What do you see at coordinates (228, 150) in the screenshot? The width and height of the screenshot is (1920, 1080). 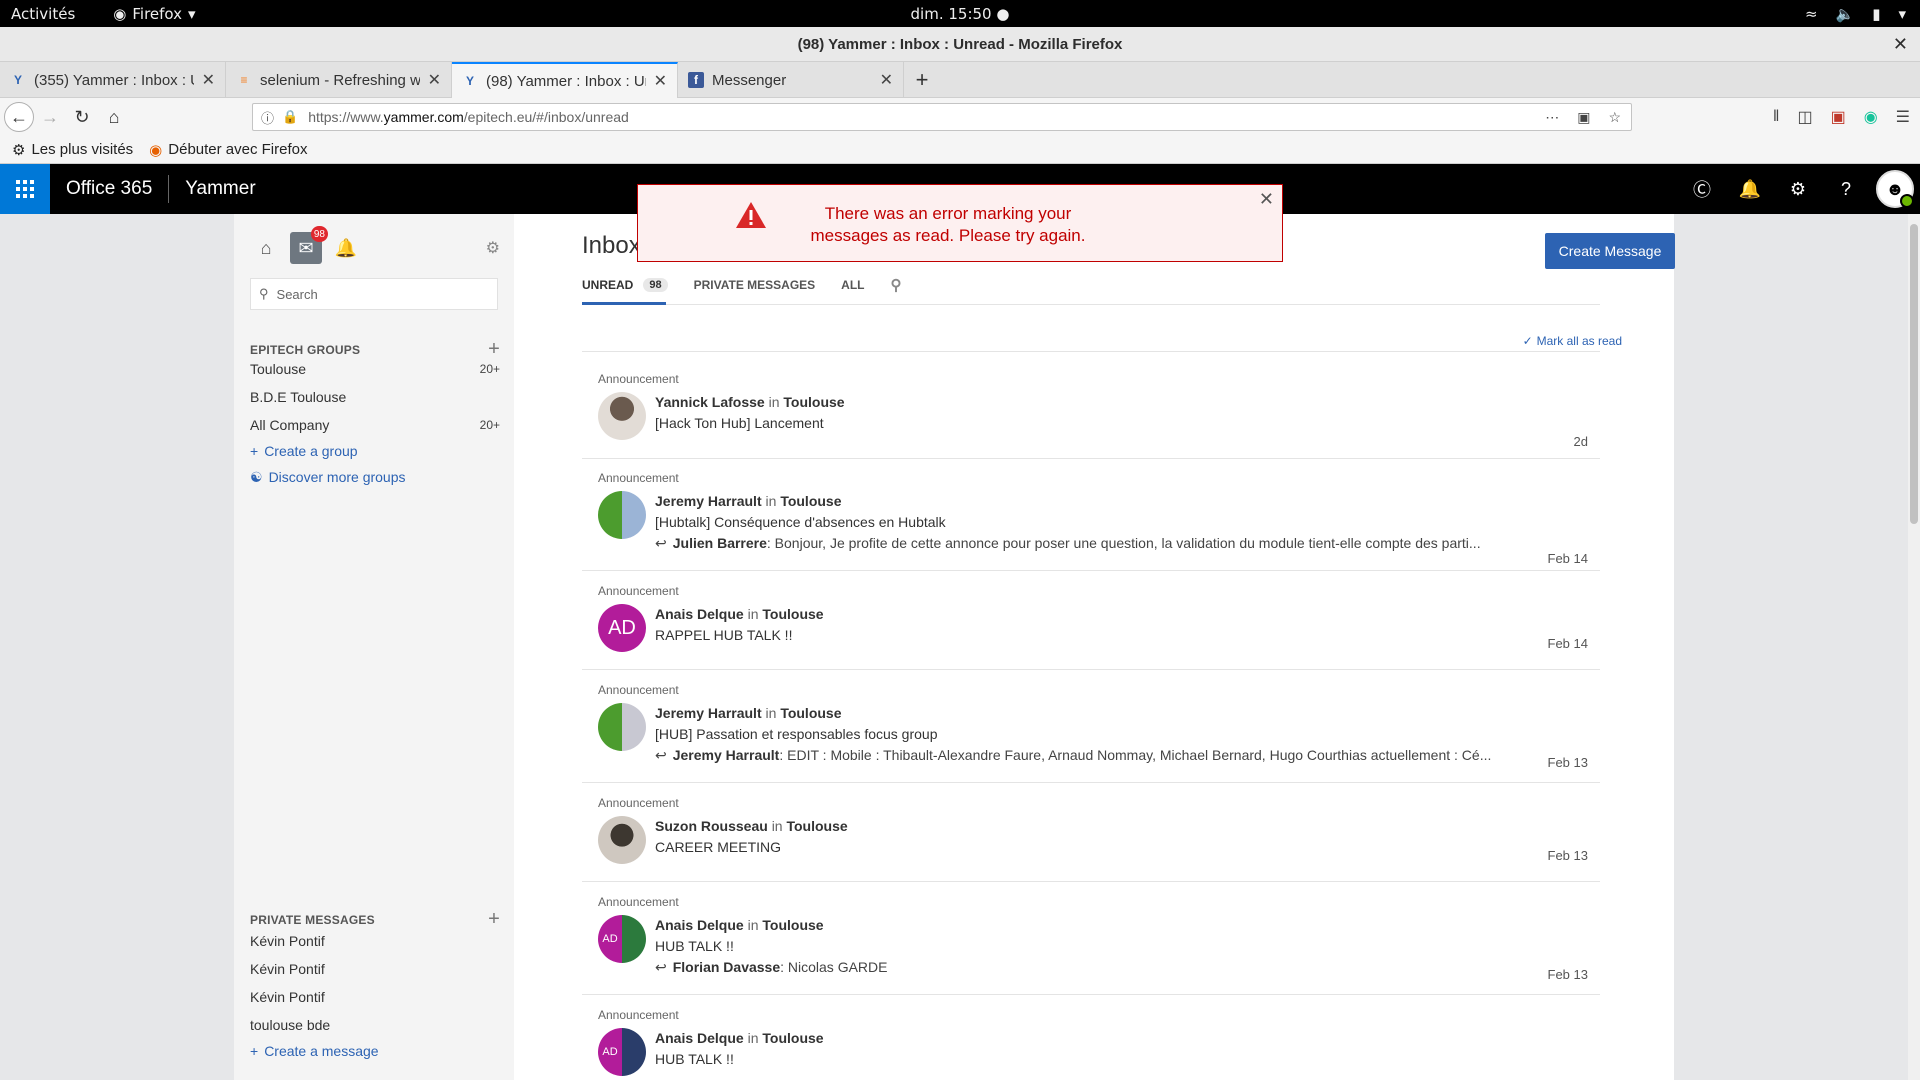 I see `bookmark-getting-started: ◉ Débuter avec Firefox` at bounding box center [228, 150].